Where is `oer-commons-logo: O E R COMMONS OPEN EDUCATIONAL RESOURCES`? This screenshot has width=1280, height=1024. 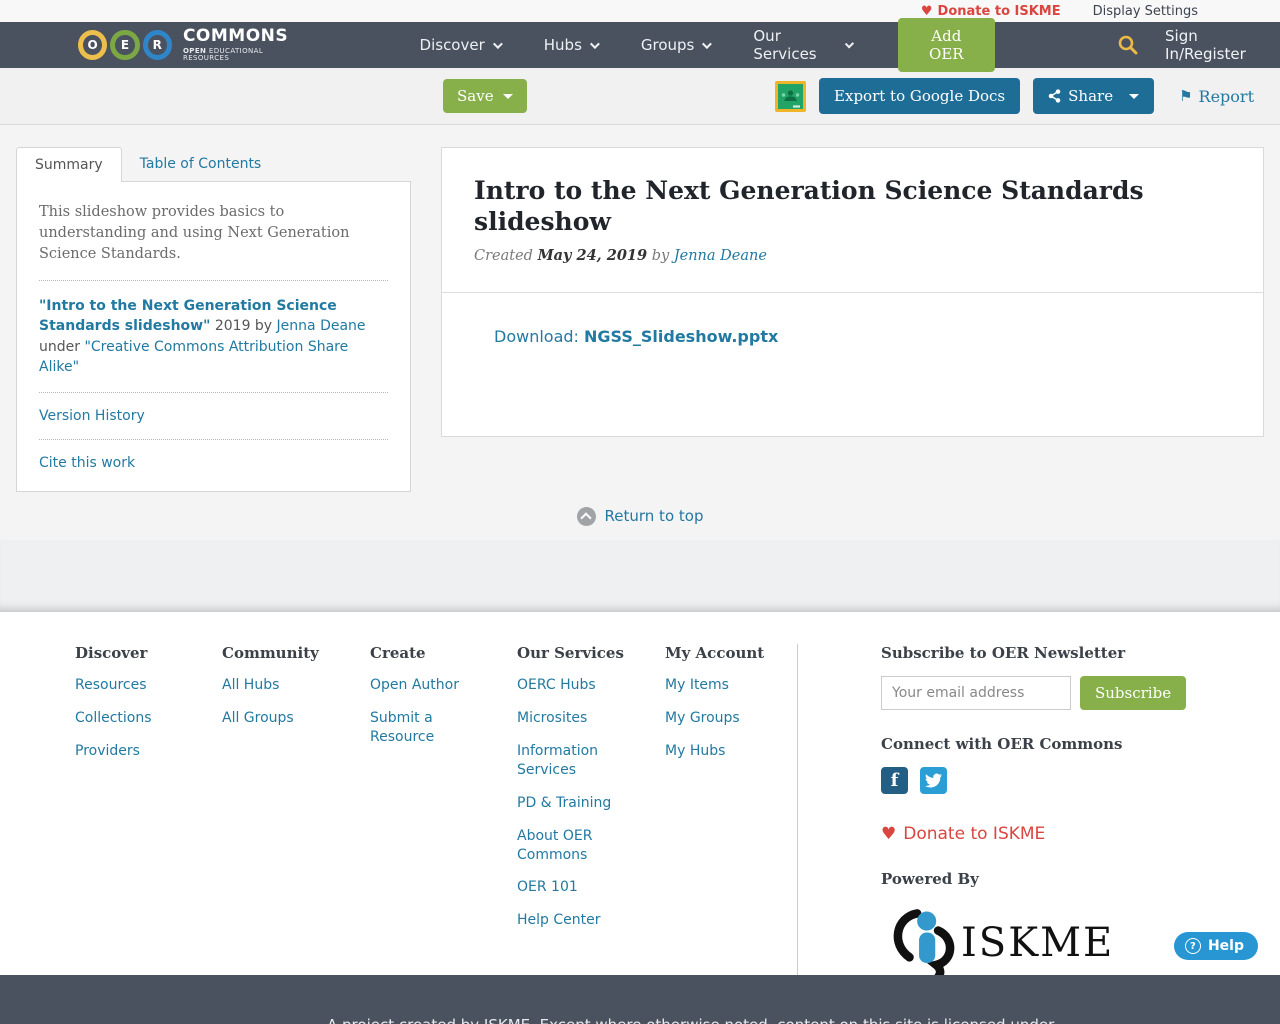 oer-commons-logo: O E R COMMONS OPEN EDUCATIONAL RESOURCES is located at coordinates (193, 45).